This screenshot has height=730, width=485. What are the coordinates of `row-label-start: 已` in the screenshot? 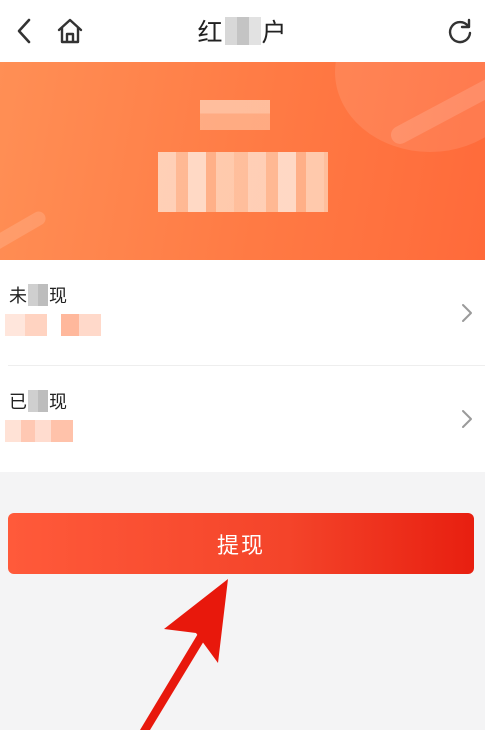 It's located at (18, 402).